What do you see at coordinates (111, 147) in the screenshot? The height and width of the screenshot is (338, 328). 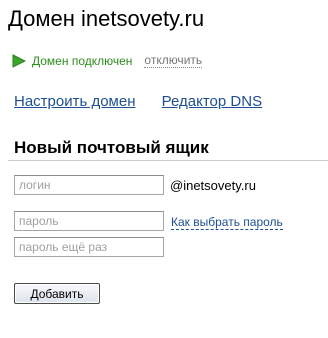 I see `new-mailbox-title: Новый почтовый ящик` at bounding box center [111, 147].